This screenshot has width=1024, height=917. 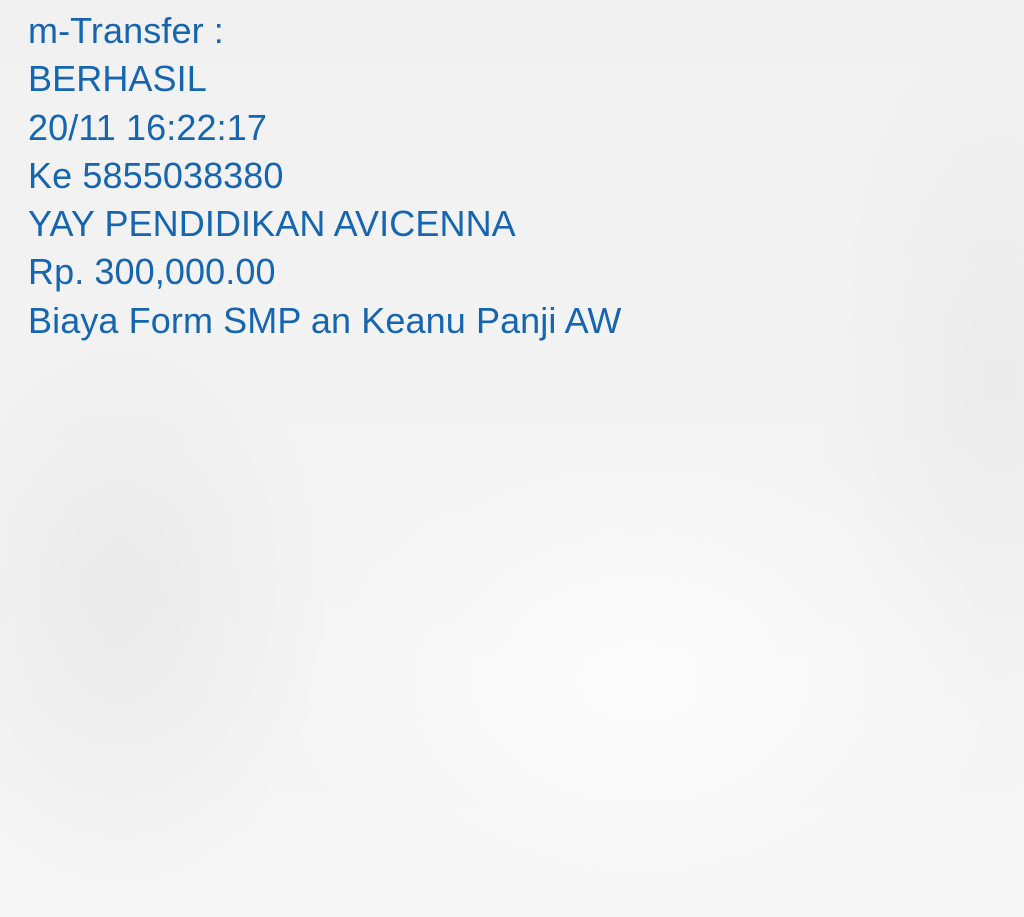 What do you see at coordinates (156, 175) in the screenshot?
I see `destination-account: Ke 5855038380` at bounding box center [156, 175].